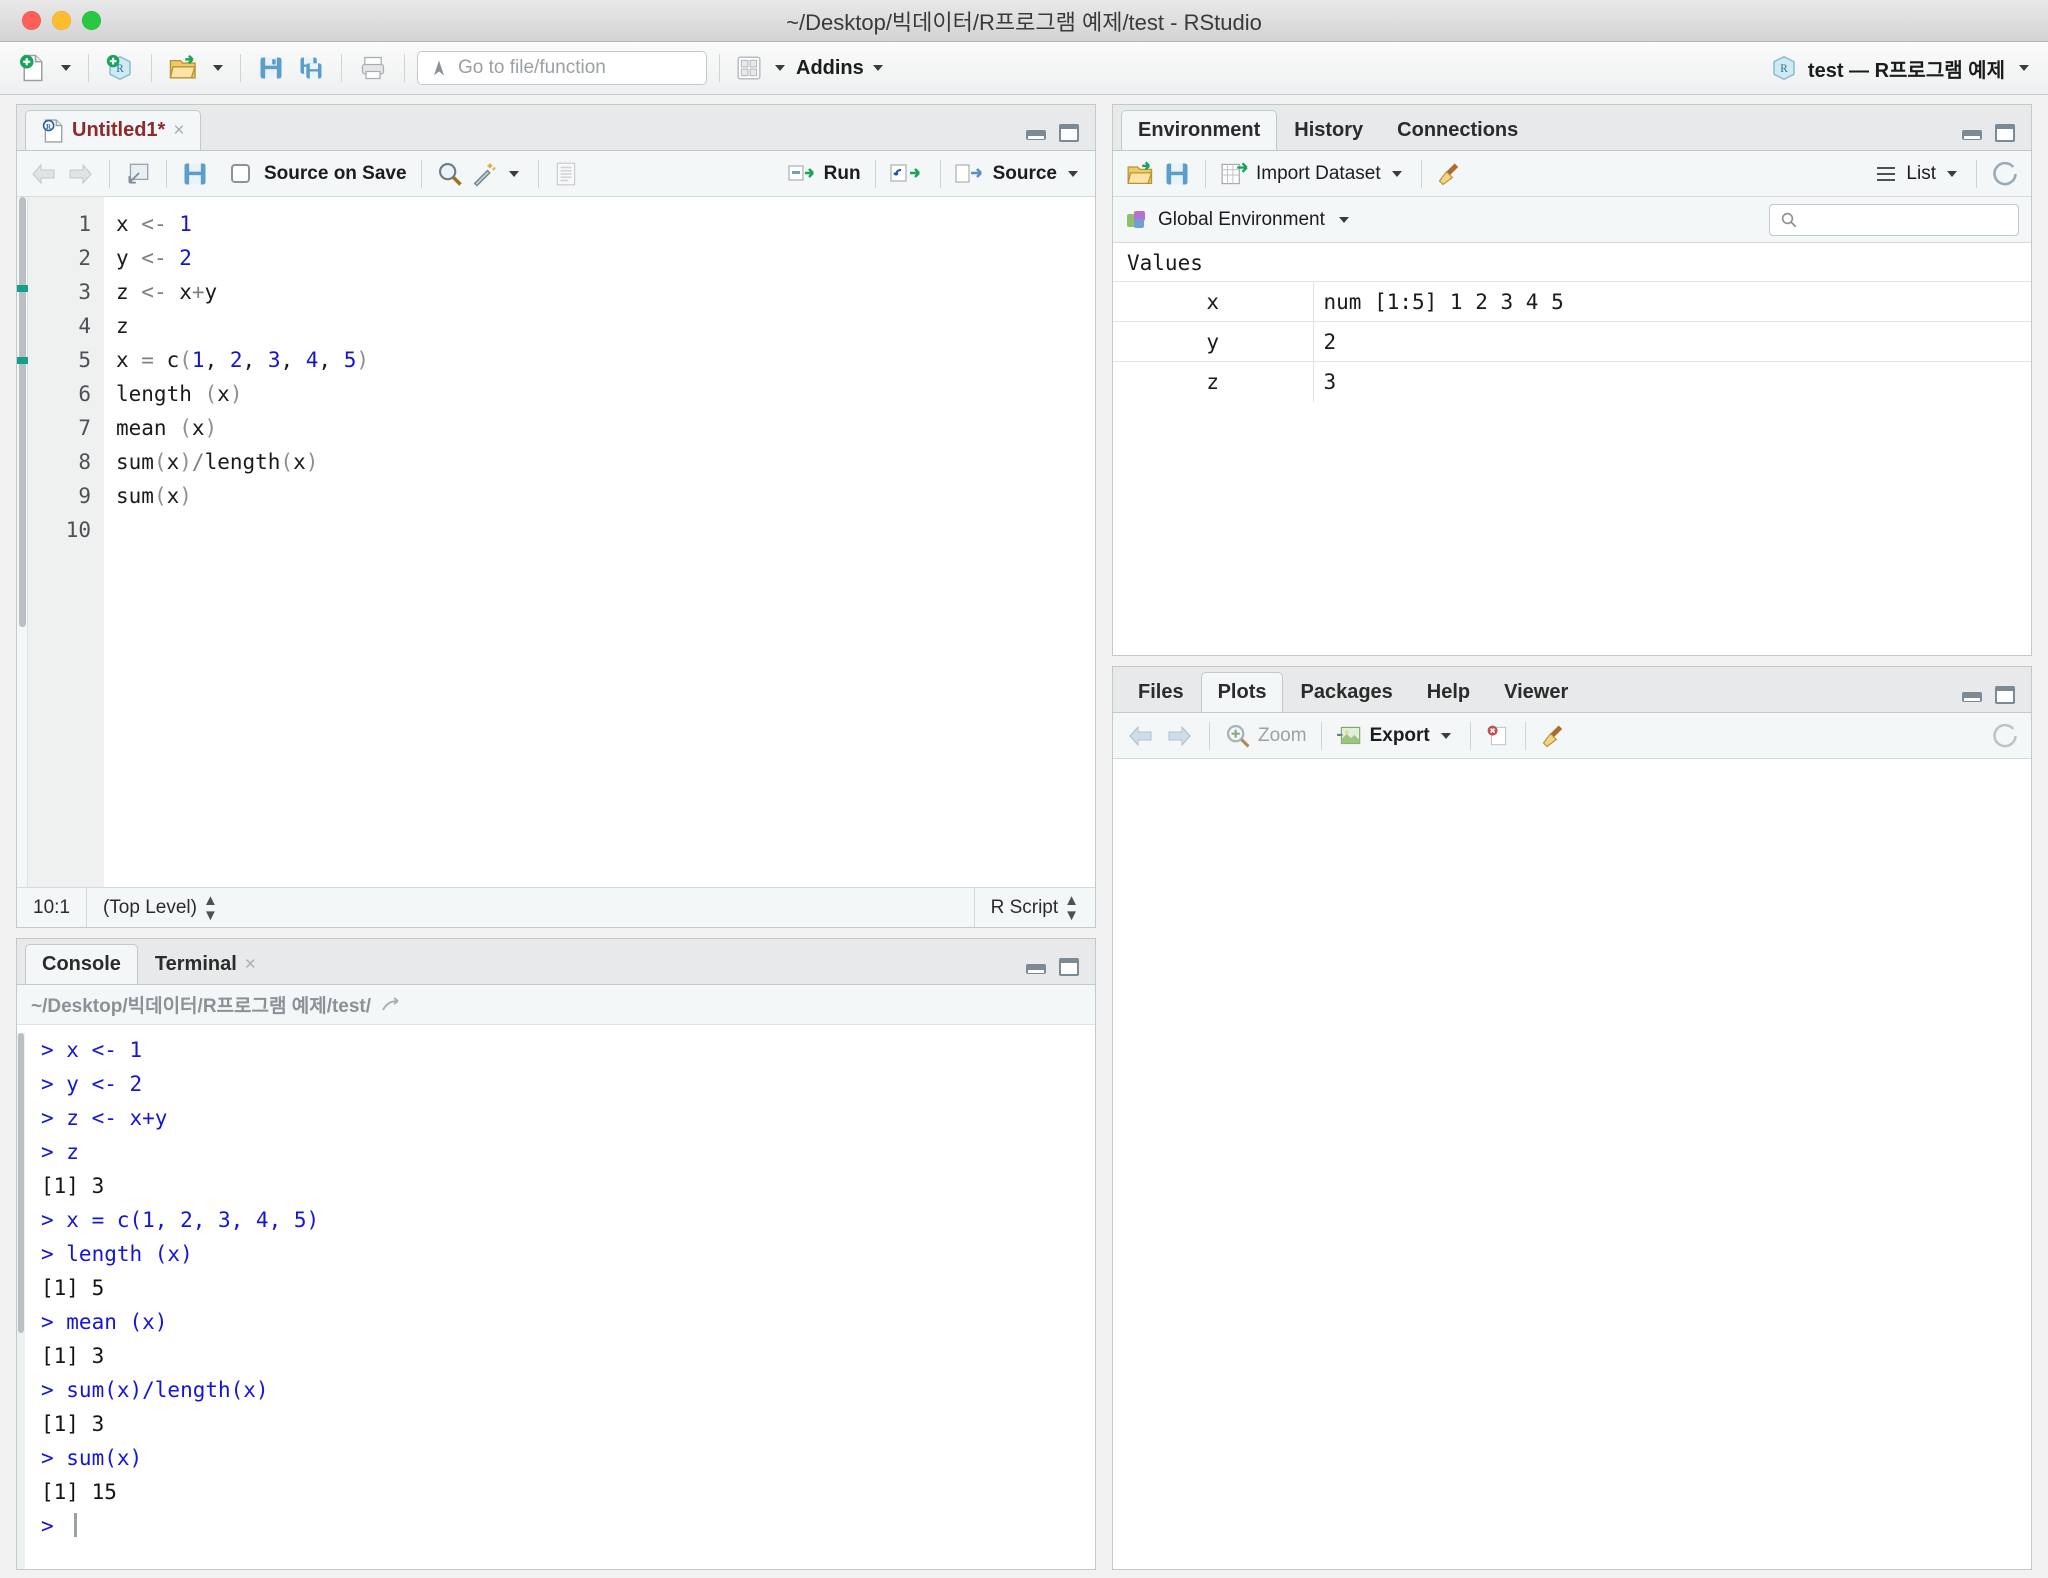  I want to click on minimize-window-button, so click(61, 20).